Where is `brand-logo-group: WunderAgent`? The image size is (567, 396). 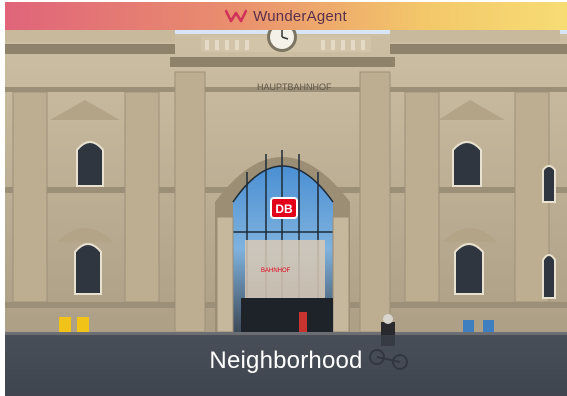 brand-logo-group: WunderAgent is located at coordinates (286, 16).